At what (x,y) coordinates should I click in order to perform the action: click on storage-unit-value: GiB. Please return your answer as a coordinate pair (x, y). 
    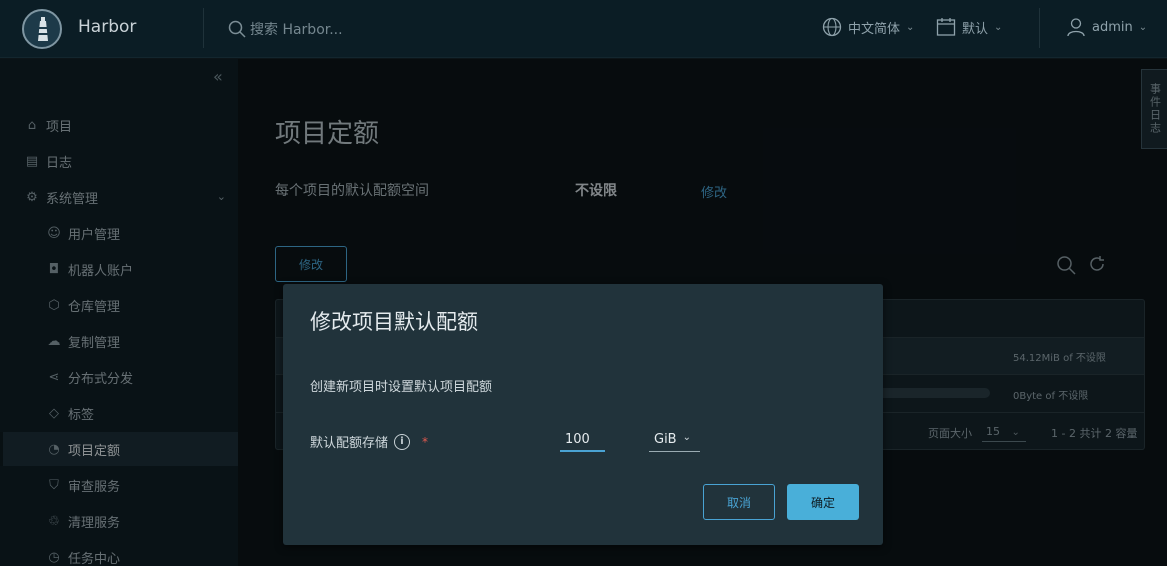
    Looking at the image, I should click on (665, 439).